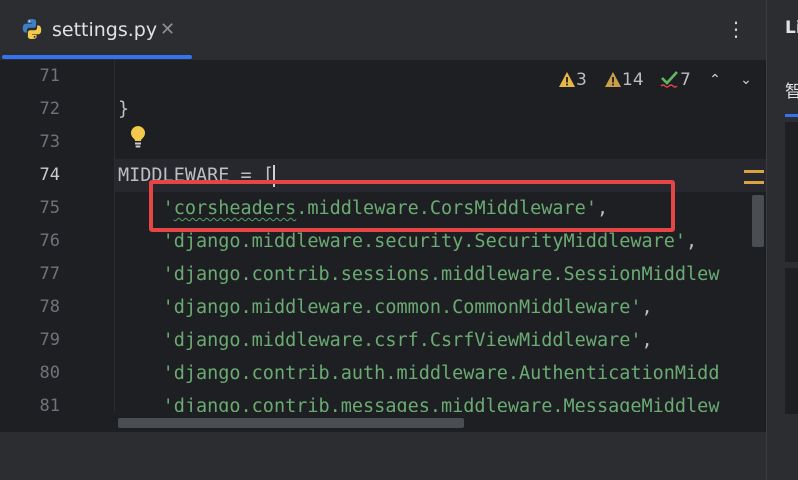 The image size is (798, 480). I want to click on python-file-icon, so click(32, 29).